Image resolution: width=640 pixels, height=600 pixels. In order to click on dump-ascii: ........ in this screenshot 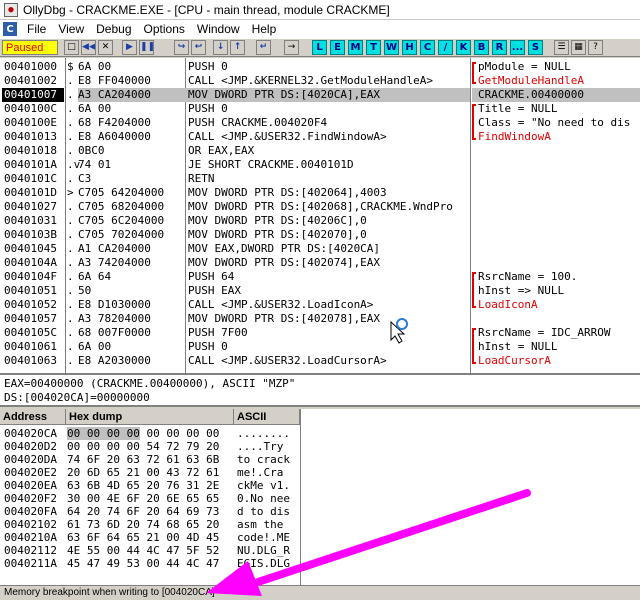, I will do `click(263, 433)`.